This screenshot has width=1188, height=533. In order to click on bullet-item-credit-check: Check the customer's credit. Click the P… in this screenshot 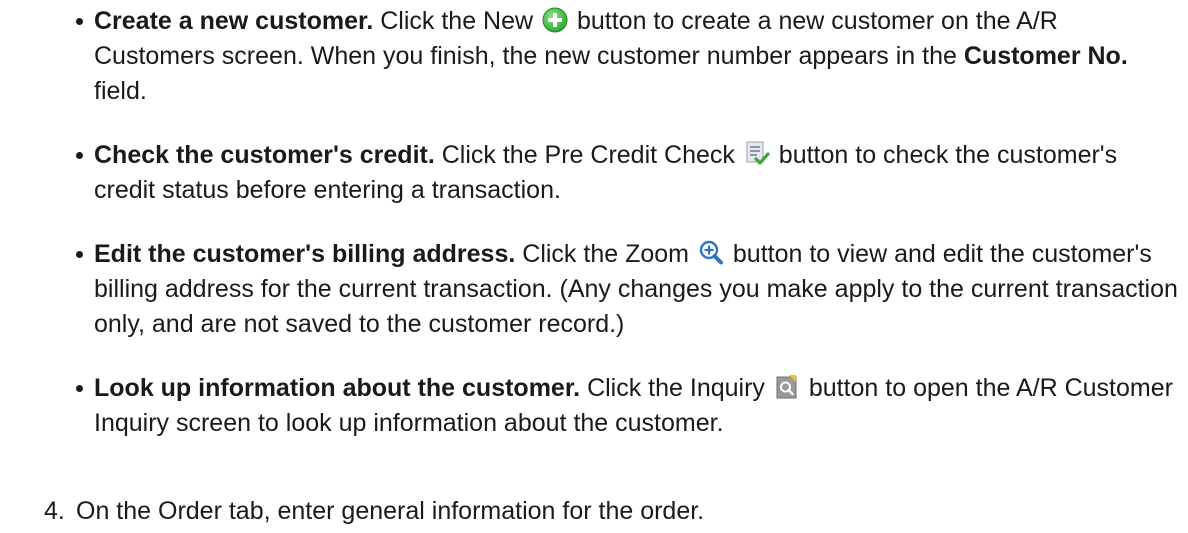, I will do `click(594, 173)`.